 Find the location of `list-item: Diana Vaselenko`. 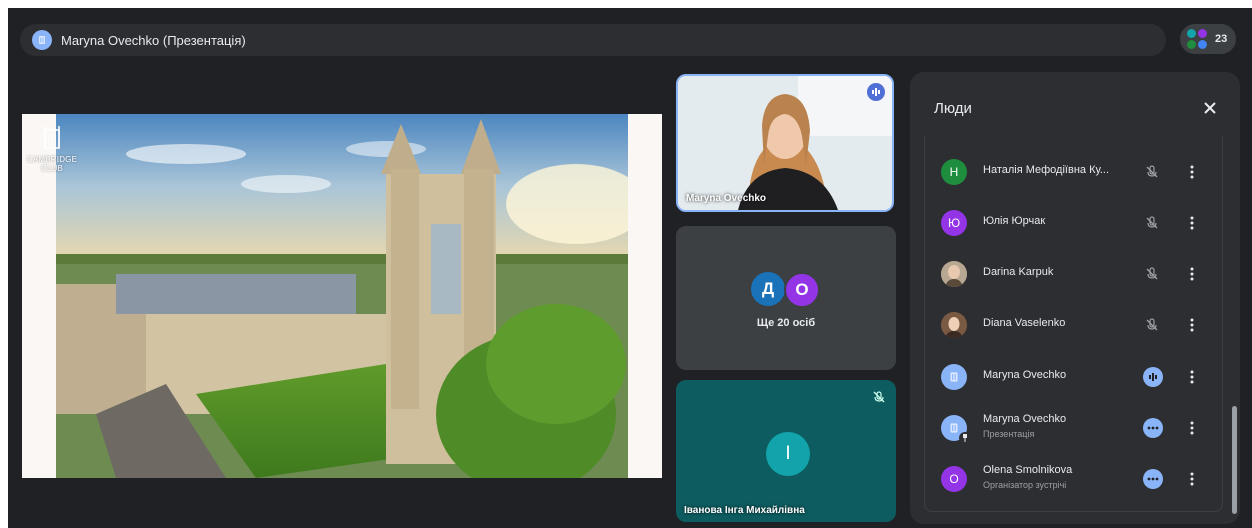

list-item: Diana Vaselenko is located at coordinates (1073, 325).